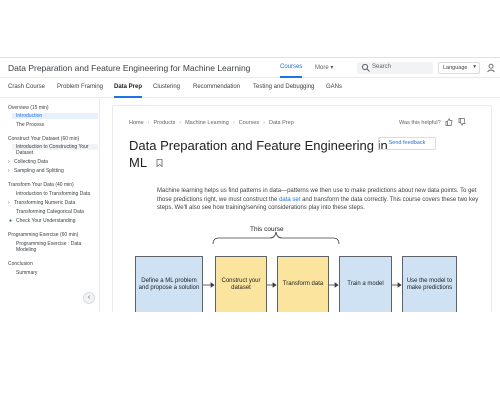 This screenshot has height=400, width=500. I want to click on sidebar-section-programming: Programming Exercise (60 min), so click(43, 235).